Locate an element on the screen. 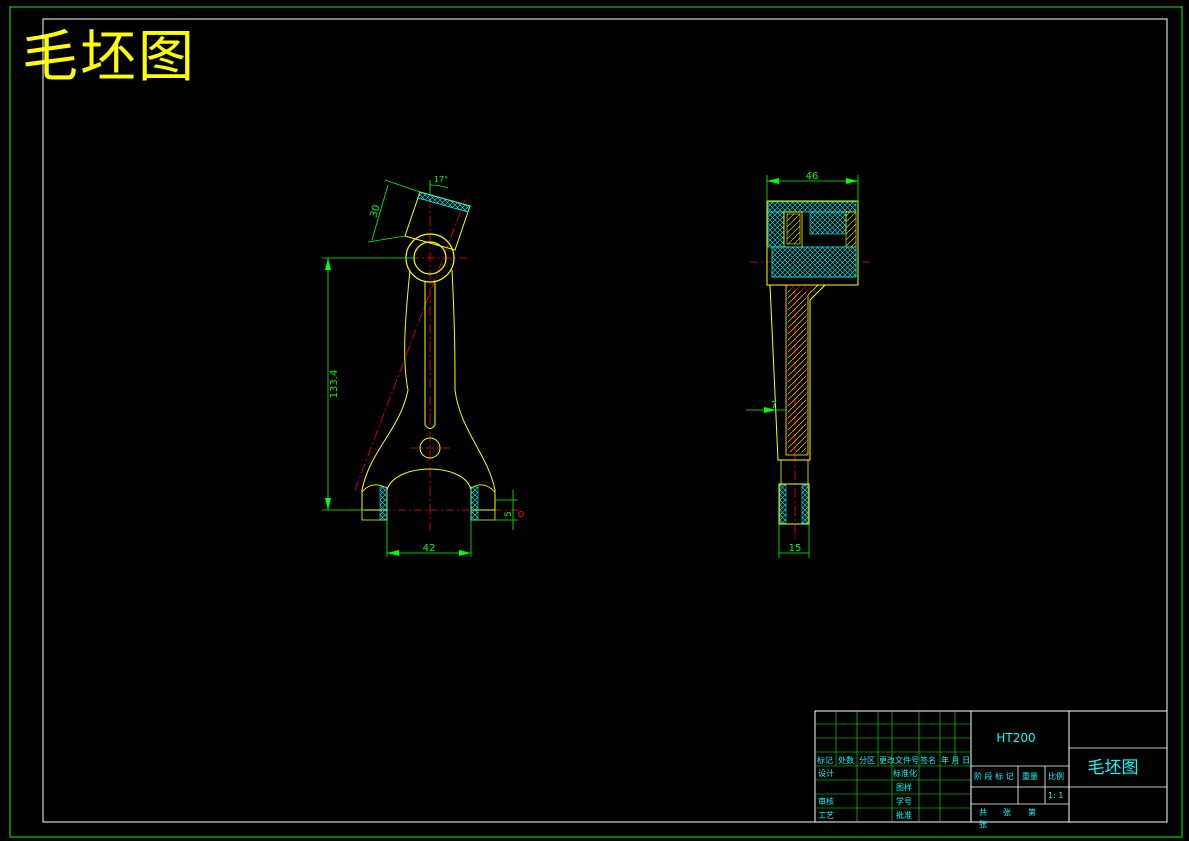  material-label: HT200 is located at coordinates (1015, 738).